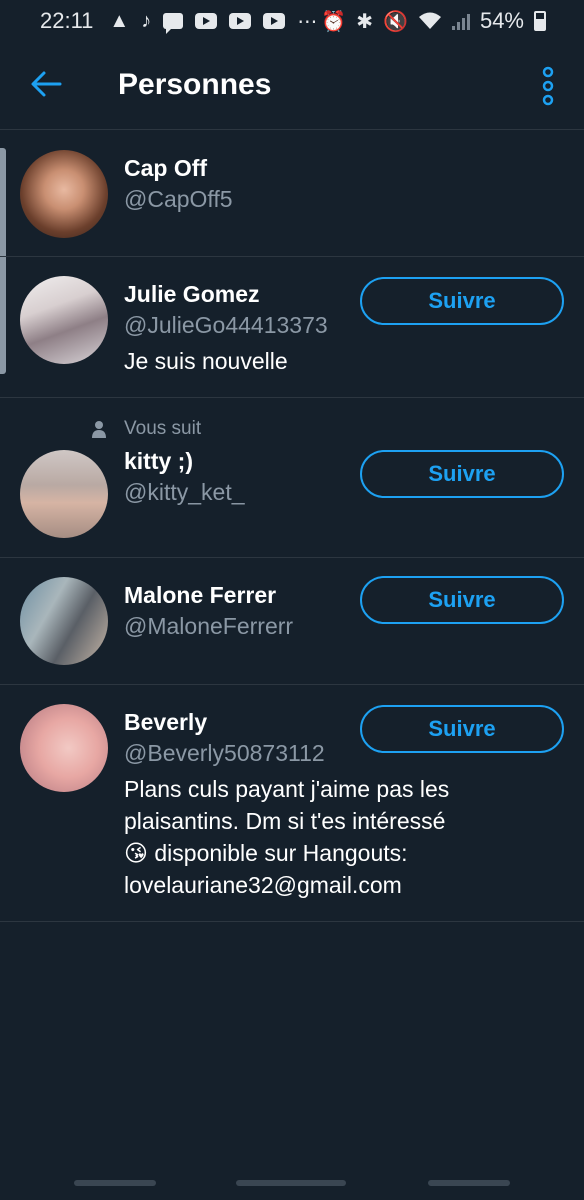 The width and height of the screenshot is (584, 1200). I want to click on chat-icon, so click(173, 23).